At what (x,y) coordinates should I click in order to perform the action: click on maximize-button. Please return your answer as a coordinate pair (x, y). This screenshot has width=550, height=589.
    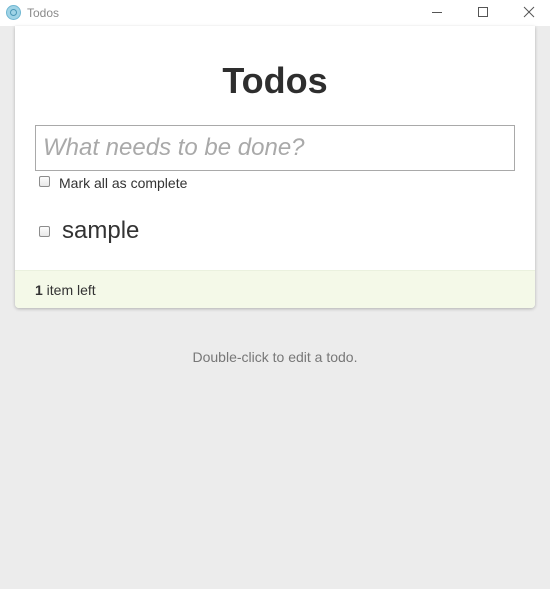
    Looking at the image, I should click on (483, 13).